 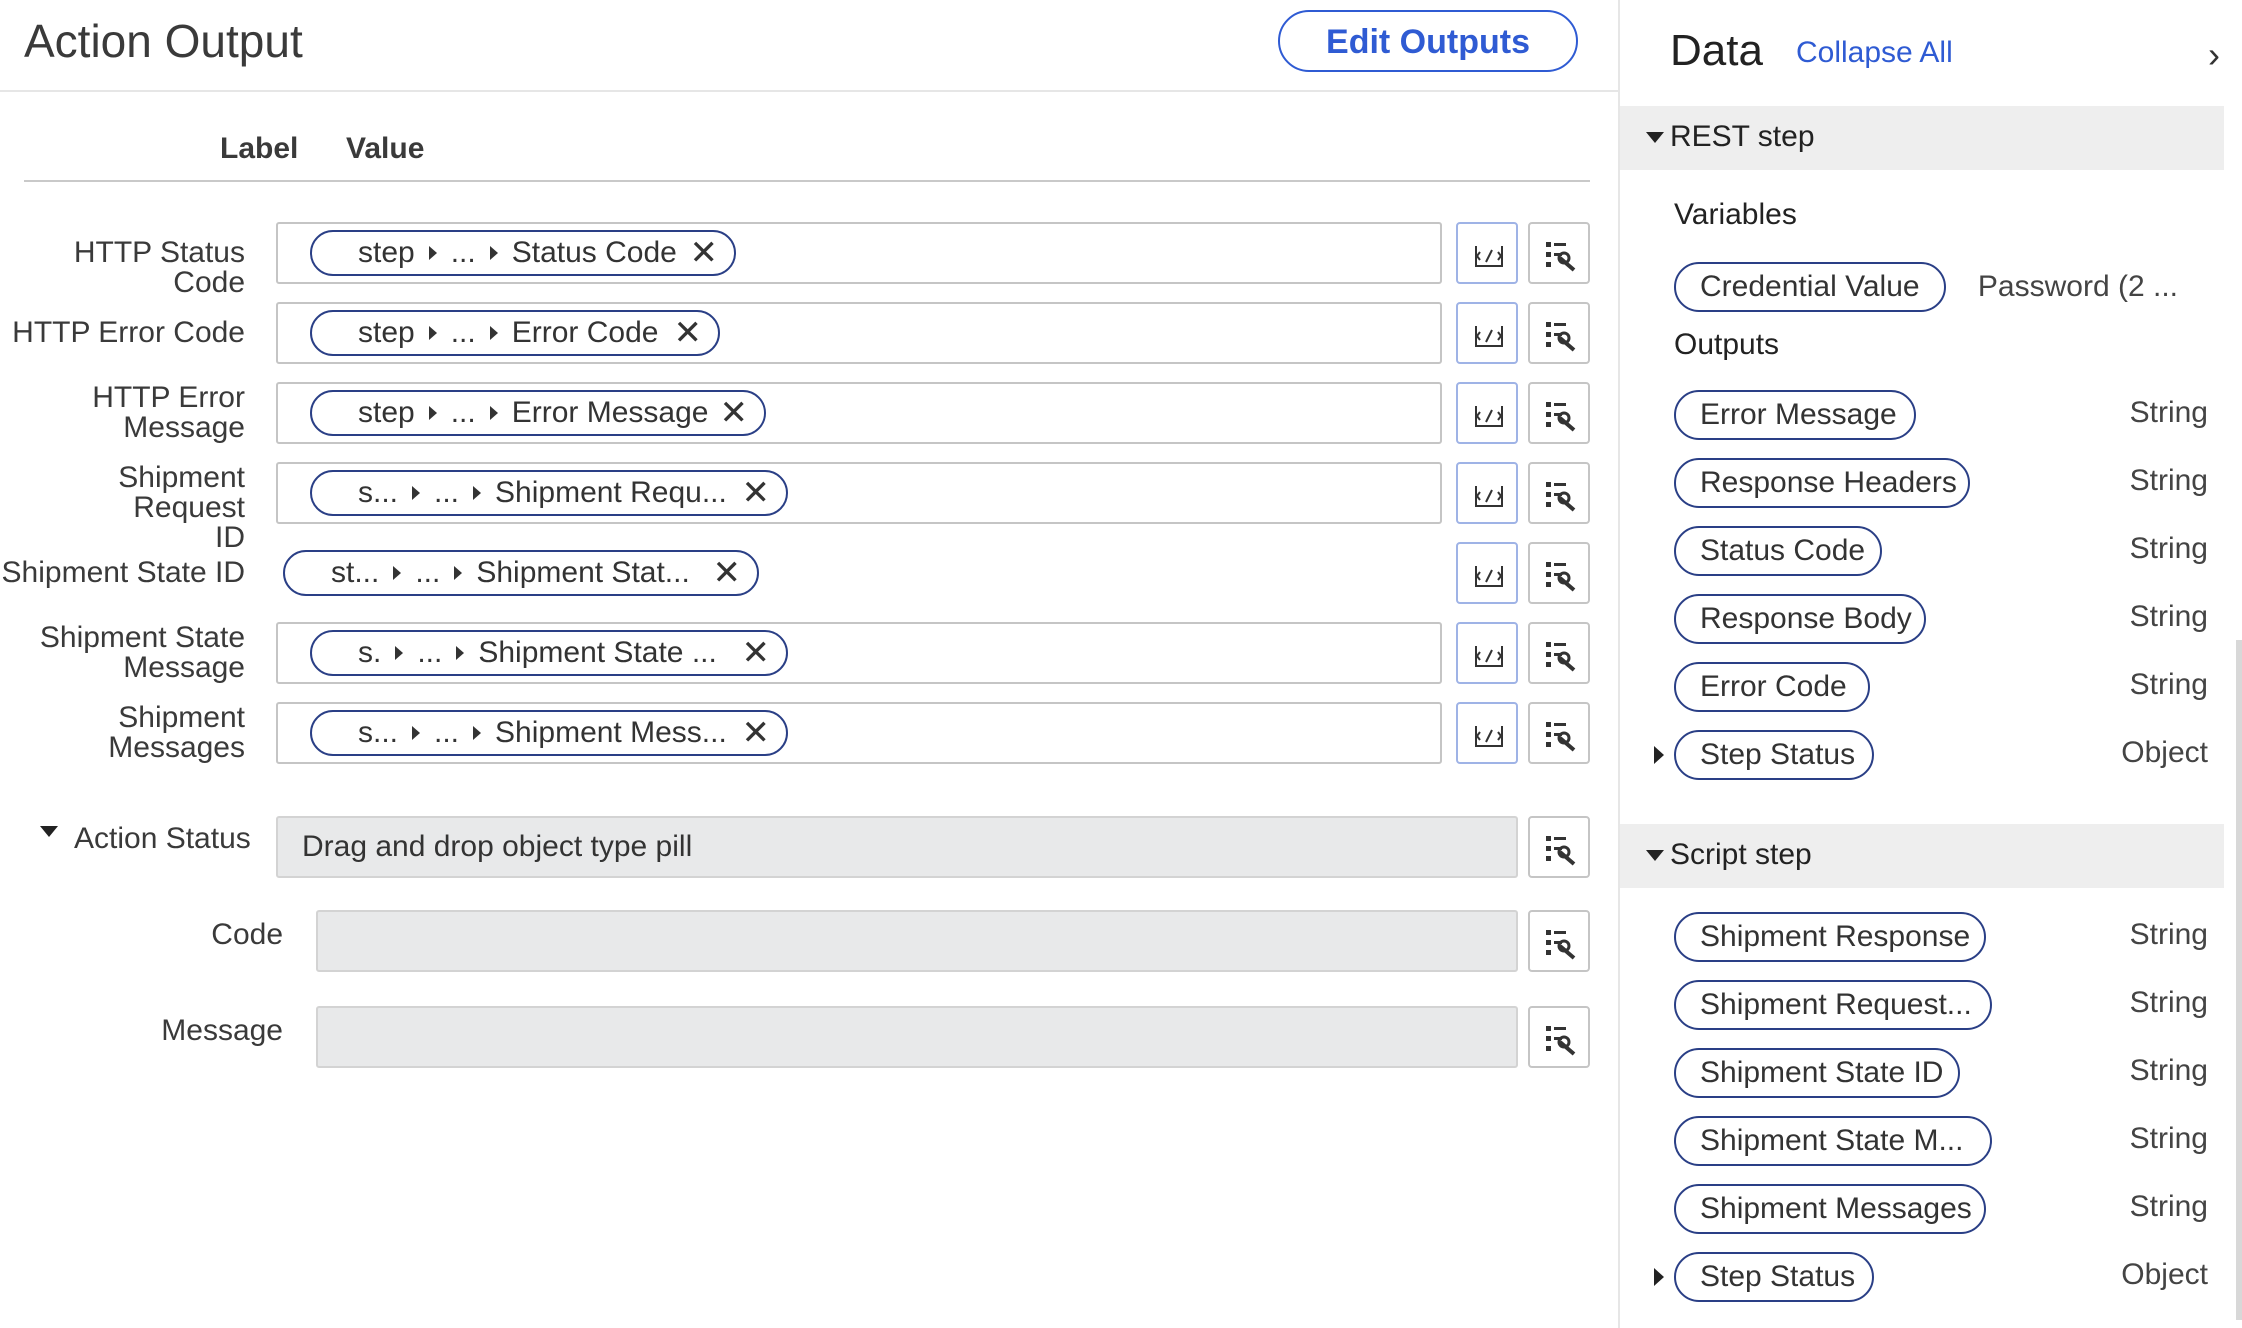 I want to click on data-pill: step... Status Code ✕, so click(x=523, y=253).